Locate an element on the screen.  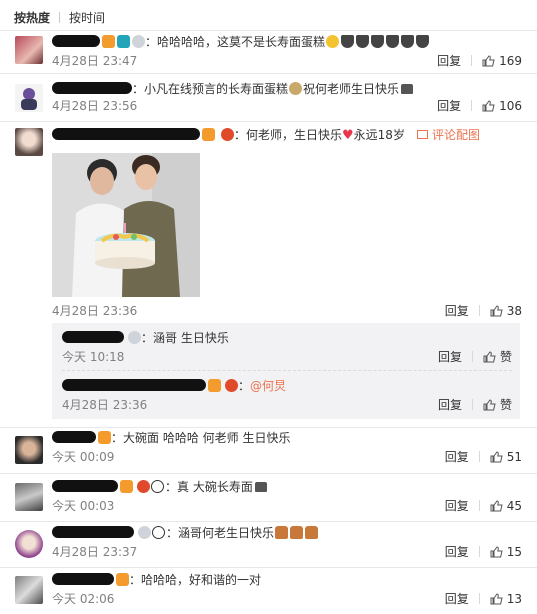
comment-item: ：小凡在线预言的长寿面蛋糕 祝何老师生日快乐 4月28日 23:56 回复 106 is located at coordinates (268, 97).